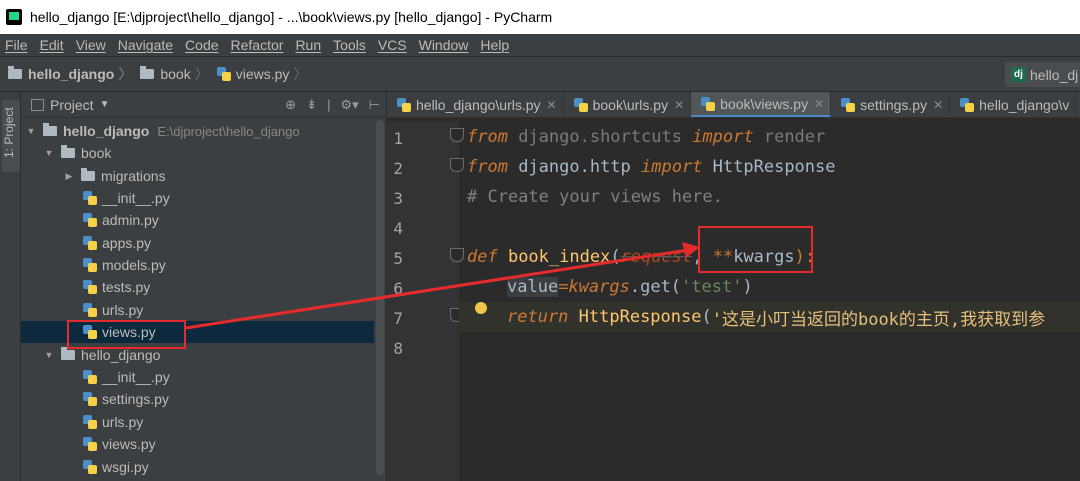 This screenshot has width=1080, height=481. I want to click on tab-label: hello_django\urls.py, so click(478, 105).